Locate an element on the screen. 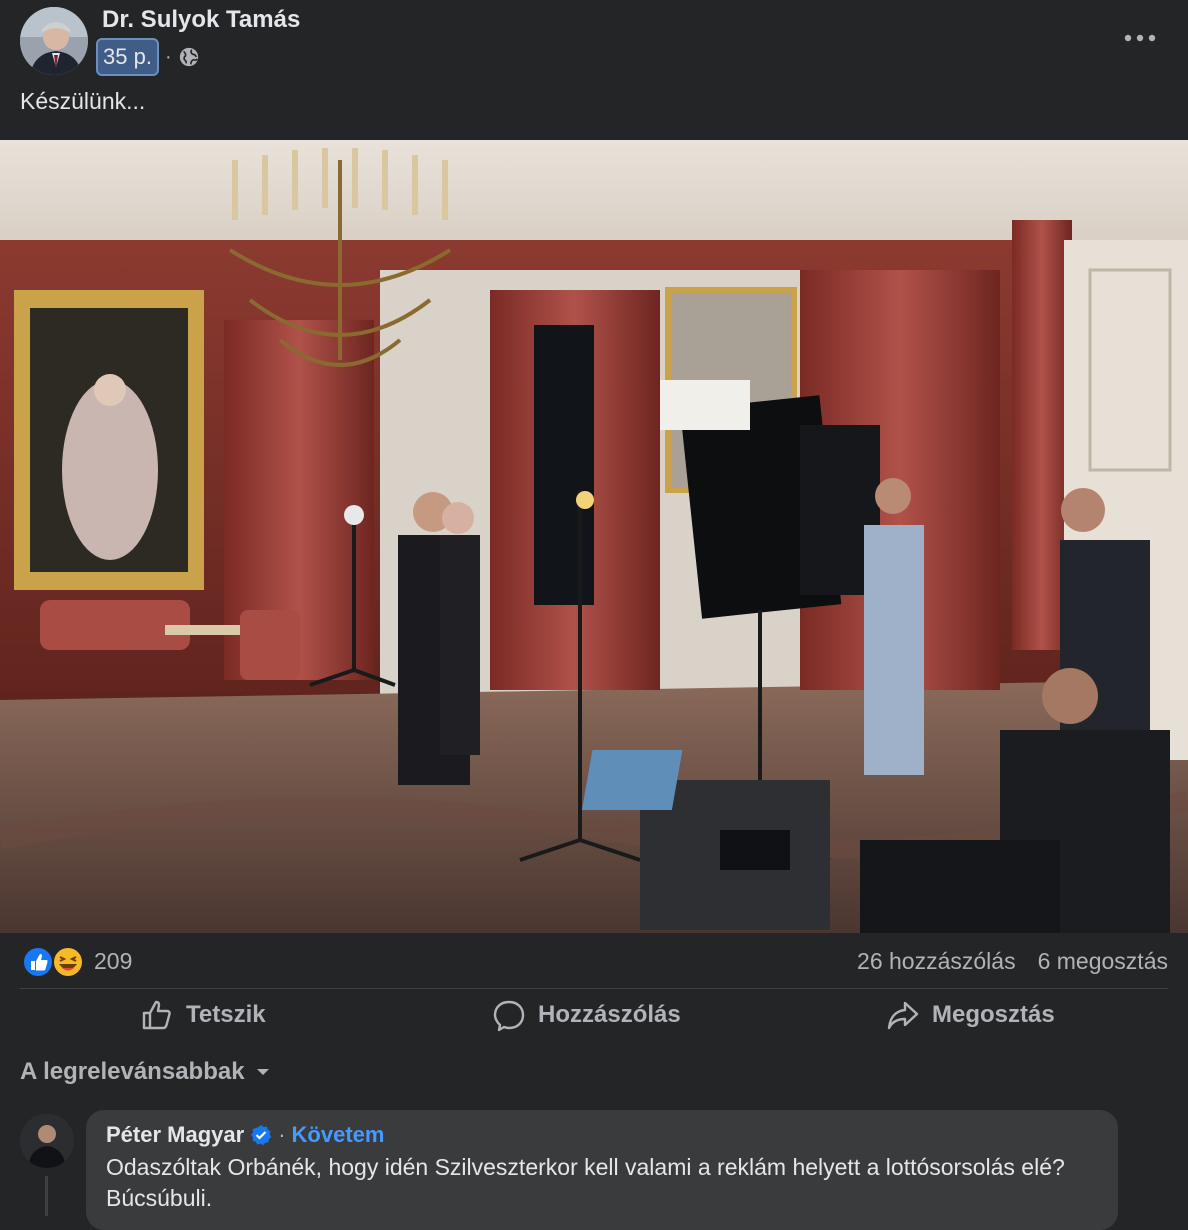 The width and height of the screenshot is (1188, 1230). comments-count: 26 hozzászólás is located at coordinates (936, 961).